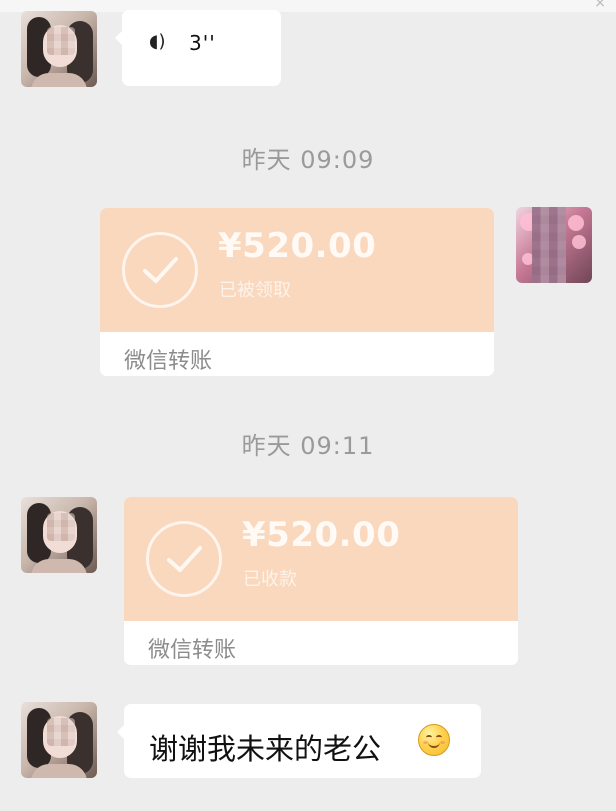 Image resolution: width=616 pixels, height=811 pixels. I want to click on emoji-right-blush, so click(442, 742).